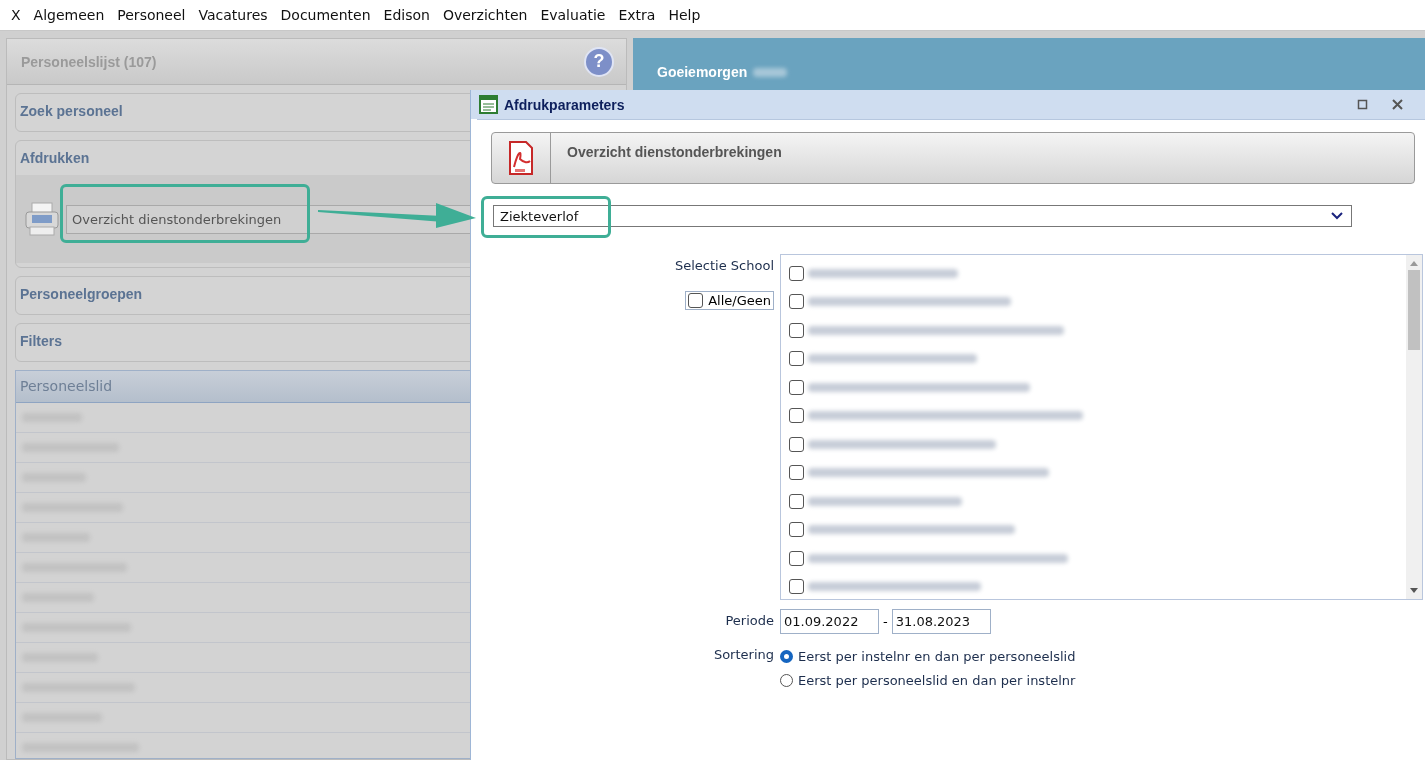  What do you see at coordinates (153, 15) in the screenshot?
I see `menu-item: Personeel` at bounding box center [153, 15].